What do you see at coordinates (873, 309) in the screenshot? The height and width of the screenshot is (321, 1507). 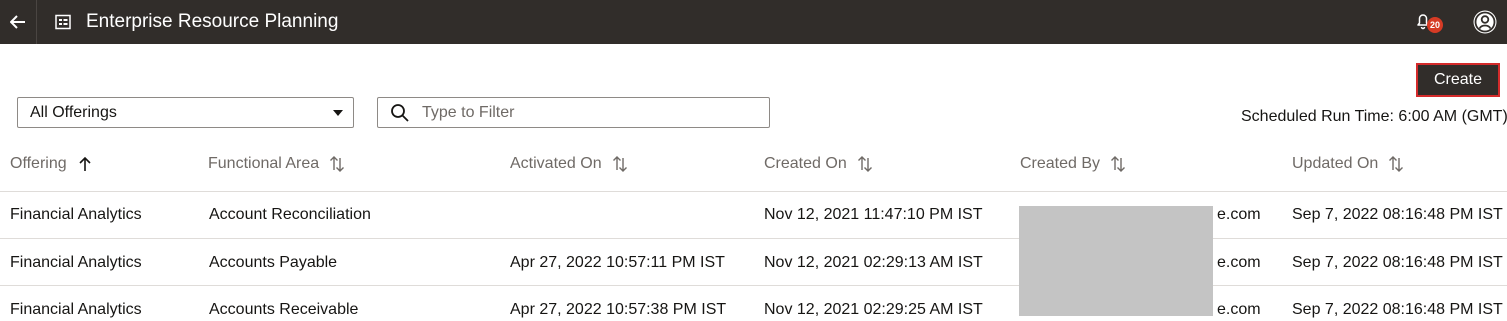 I see `cell-created-on: Nov 12, 2021 02:29:25 AM IST` at bounding box center [873, 309].